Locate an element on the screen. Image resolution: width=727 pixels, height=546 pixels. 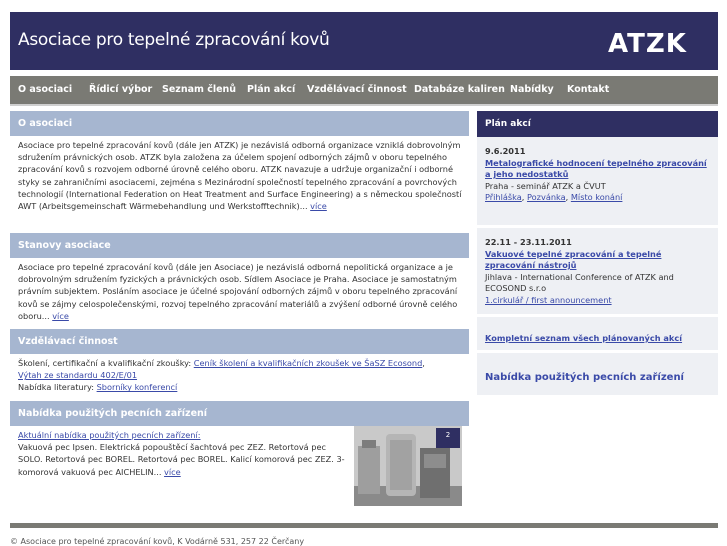
event-description: Praha - seminář ATZK a ČVUT is located at coordinates (545, 185).